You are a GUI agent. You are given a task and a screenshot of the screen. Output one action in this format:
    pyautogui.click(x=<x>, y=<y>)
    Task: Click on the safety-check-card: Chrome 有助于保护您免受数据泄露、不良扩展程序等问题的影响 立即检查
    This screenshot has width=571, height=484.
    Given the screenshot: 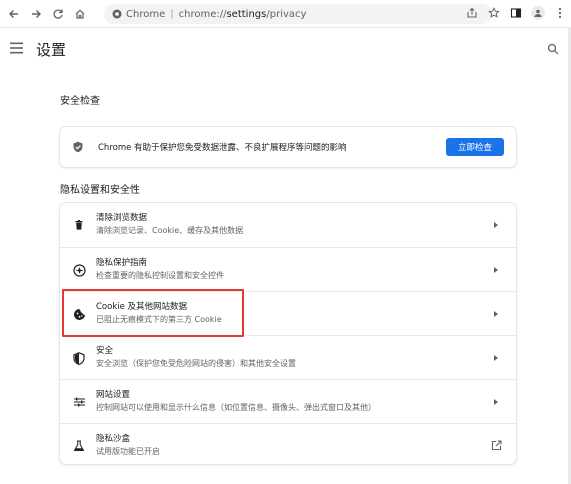 What is the action you would take?
    pyautogui.click(x=288, y=147)
    